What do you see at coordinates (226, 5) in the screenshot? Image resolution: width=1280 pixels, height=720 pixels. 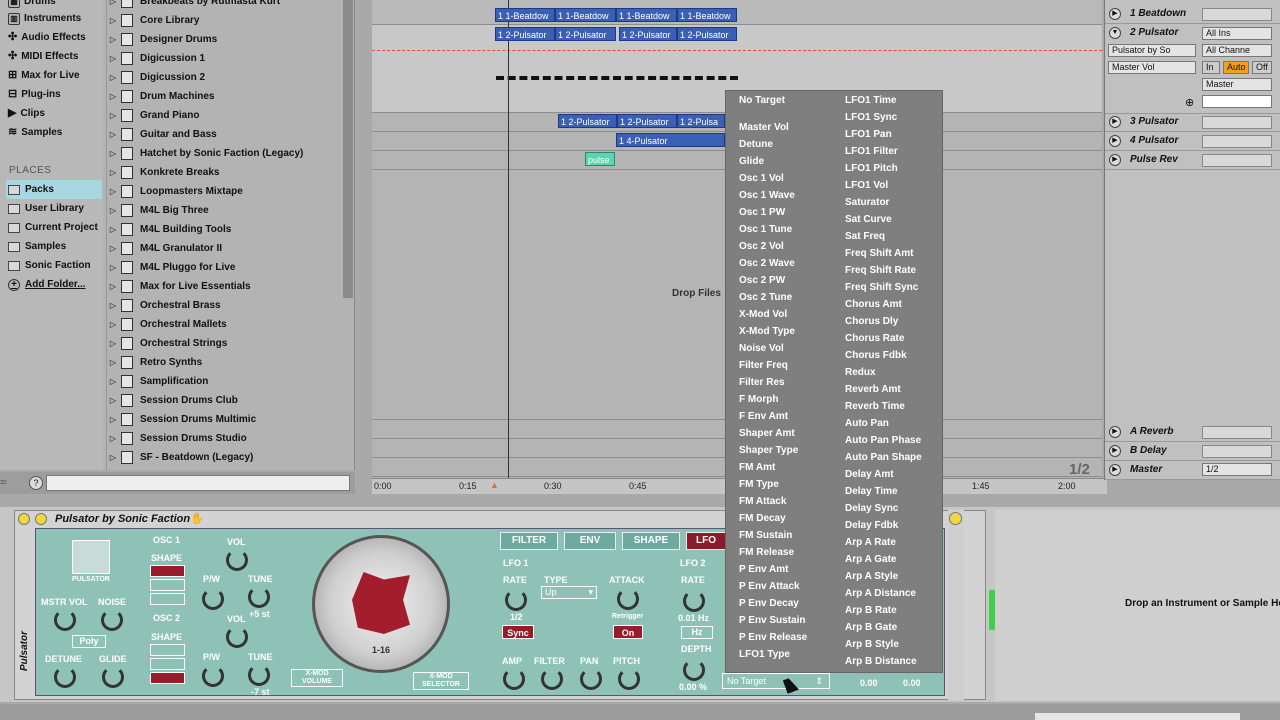 I see `pack-item: ▷ Breakbeats by Rutmasta Kurt` at bounding box center [226, 5].